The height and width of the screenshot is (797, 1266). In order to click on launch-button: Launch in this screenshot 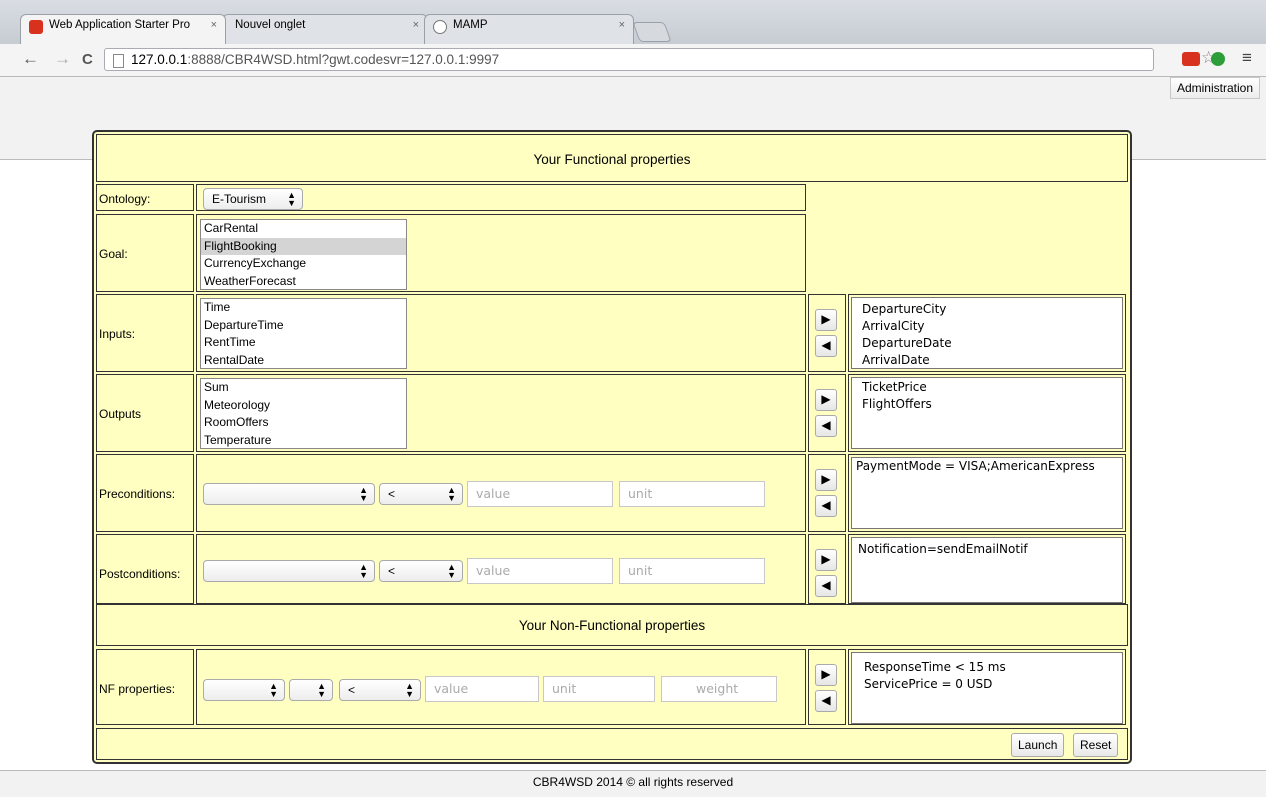, I will do `click(1038, 745)`.